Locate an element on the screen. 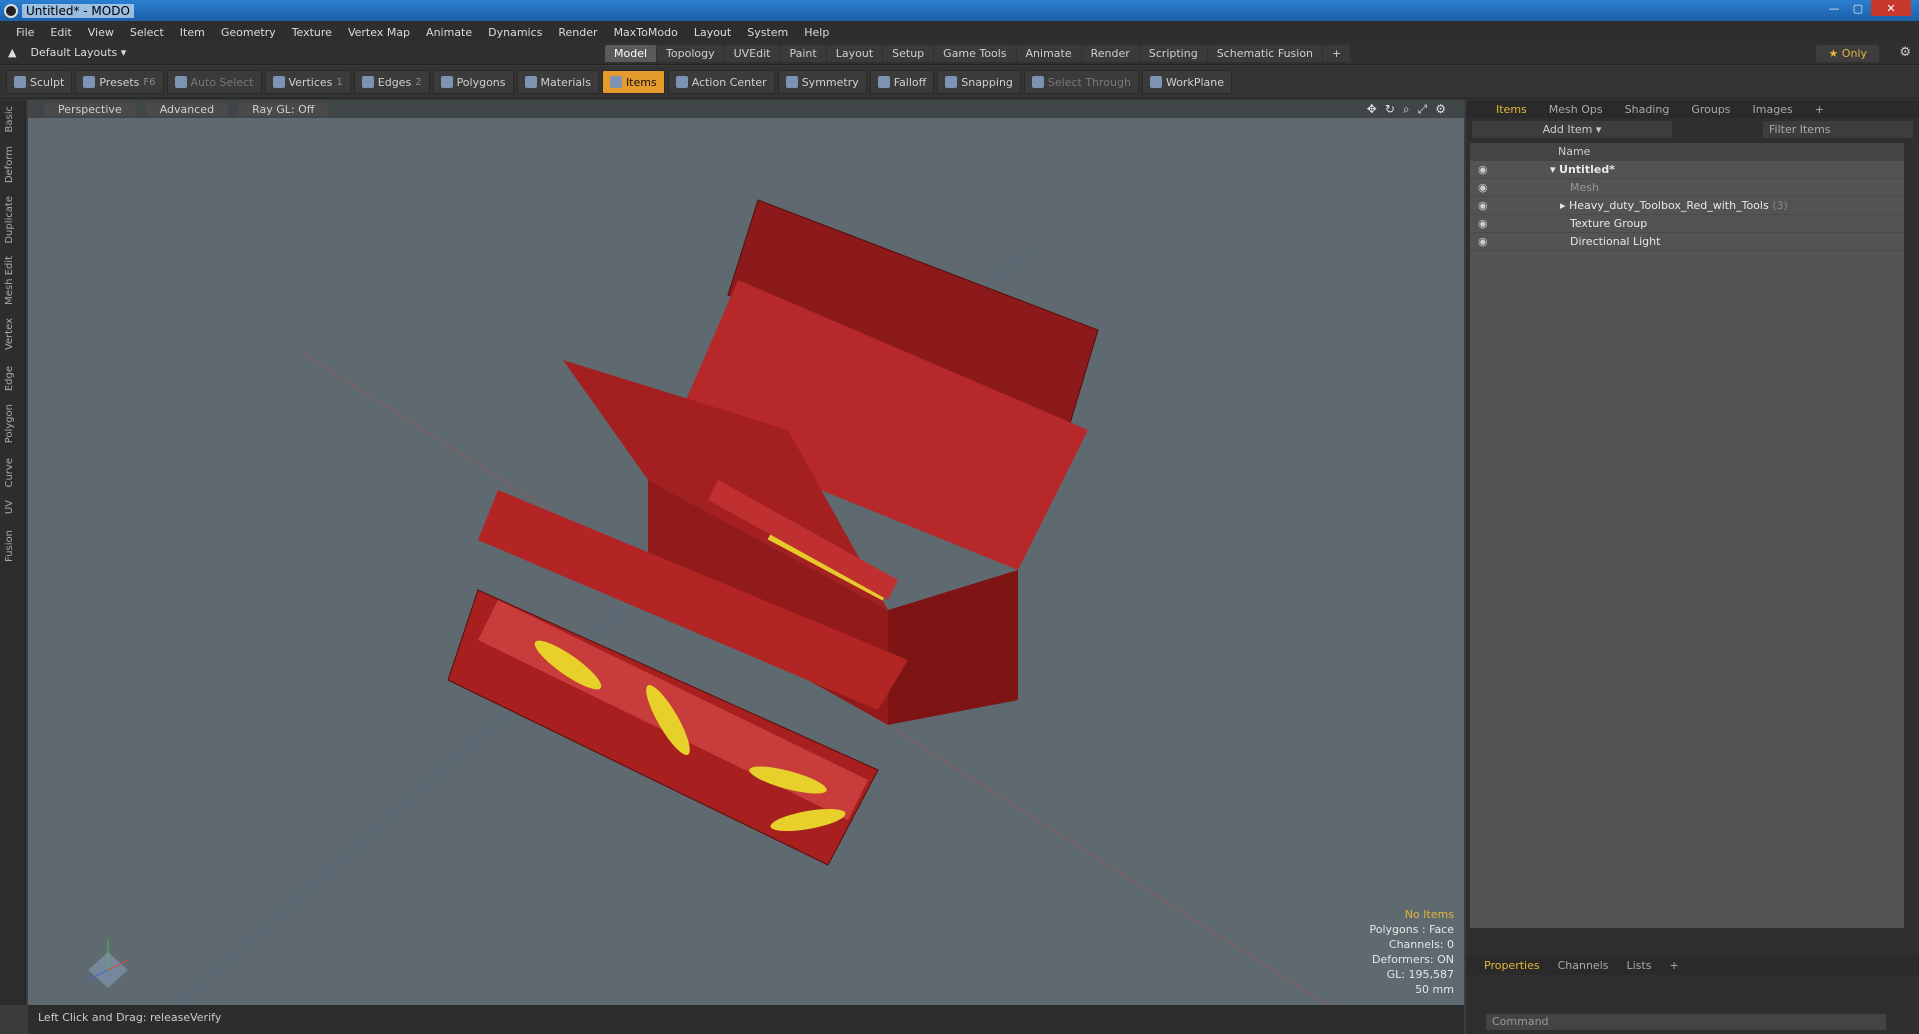 This screenshot has width=1919, height=1034. tab-uvedit: UVEdit is located at coordinates (752, 53).